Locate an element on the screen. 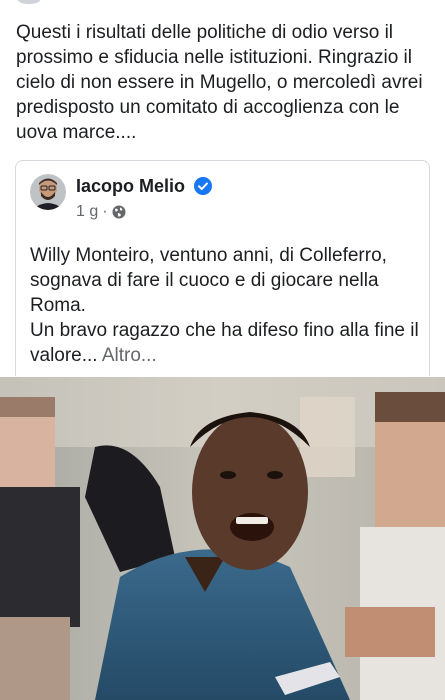 This screenshot has width=445, height=700. author-avatar is located at coordinates (48, 192).